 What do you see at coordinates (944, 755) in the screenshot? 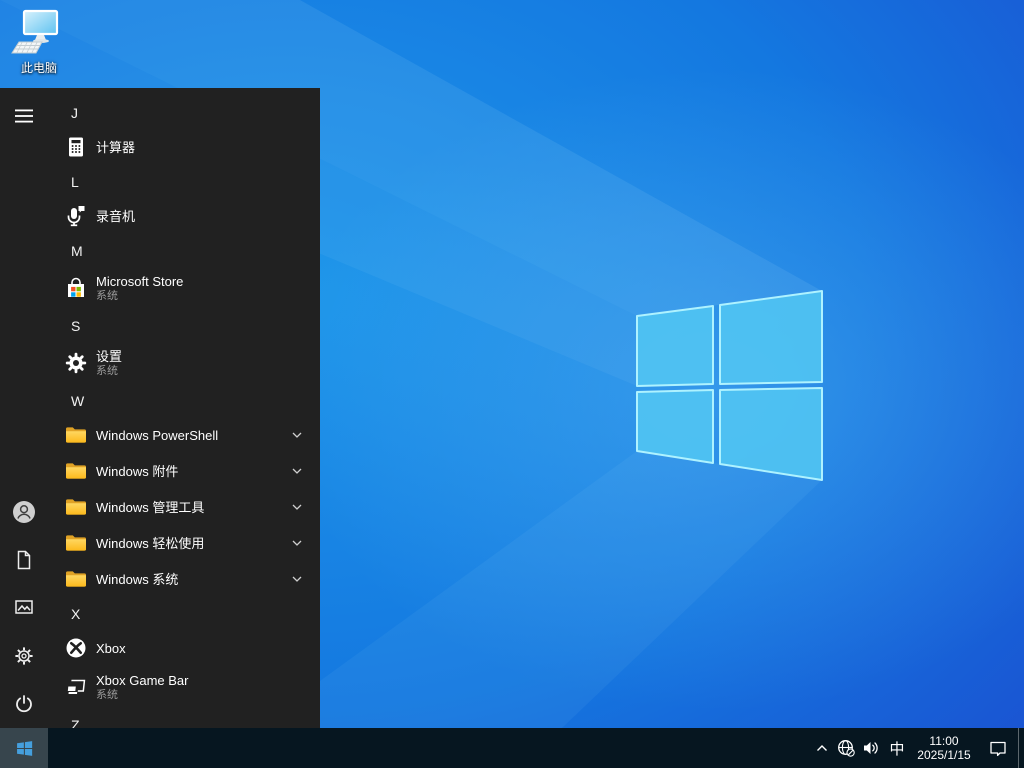
I see `clock-date: 2025/1/15` at bounding box center [944, 755].